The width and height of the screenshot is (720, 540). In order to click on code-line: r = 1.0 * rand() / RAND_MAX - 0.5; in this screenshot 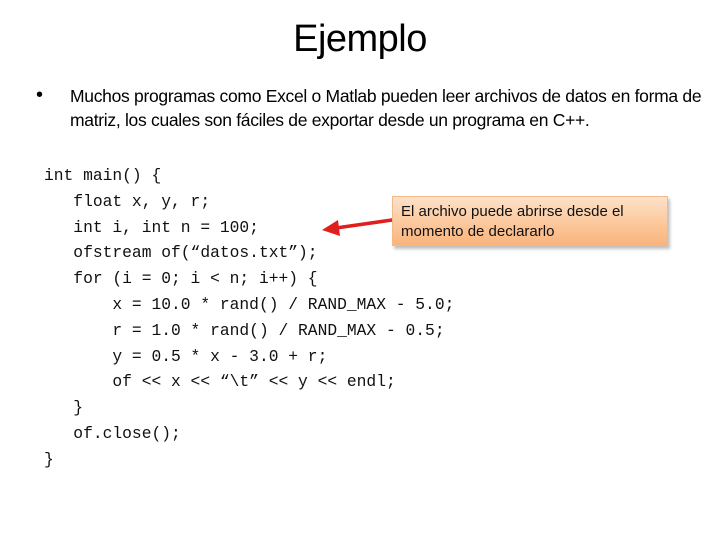, I will do `click(244, 330)`.